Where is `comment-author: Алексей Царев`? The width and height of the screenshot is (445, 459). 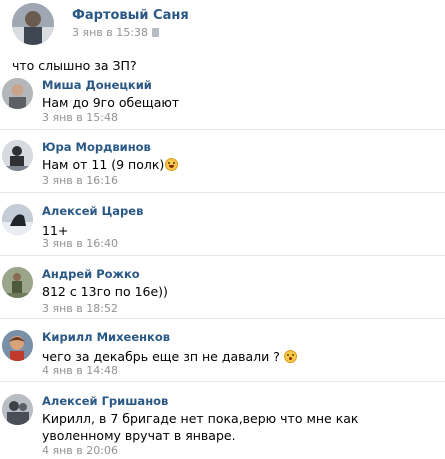 comment-author: Алексей Царев is located at coordinates (92, 211).